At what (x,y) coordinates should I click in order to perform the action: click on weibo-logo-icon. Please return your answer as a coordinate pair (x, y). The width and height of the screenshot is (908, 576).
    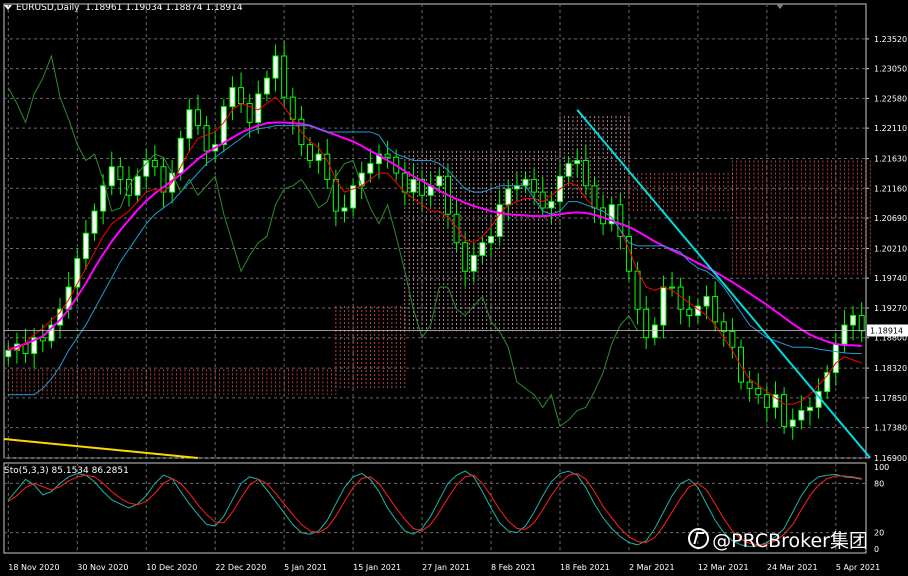
    Looking at the image, I should click on (699, 538).